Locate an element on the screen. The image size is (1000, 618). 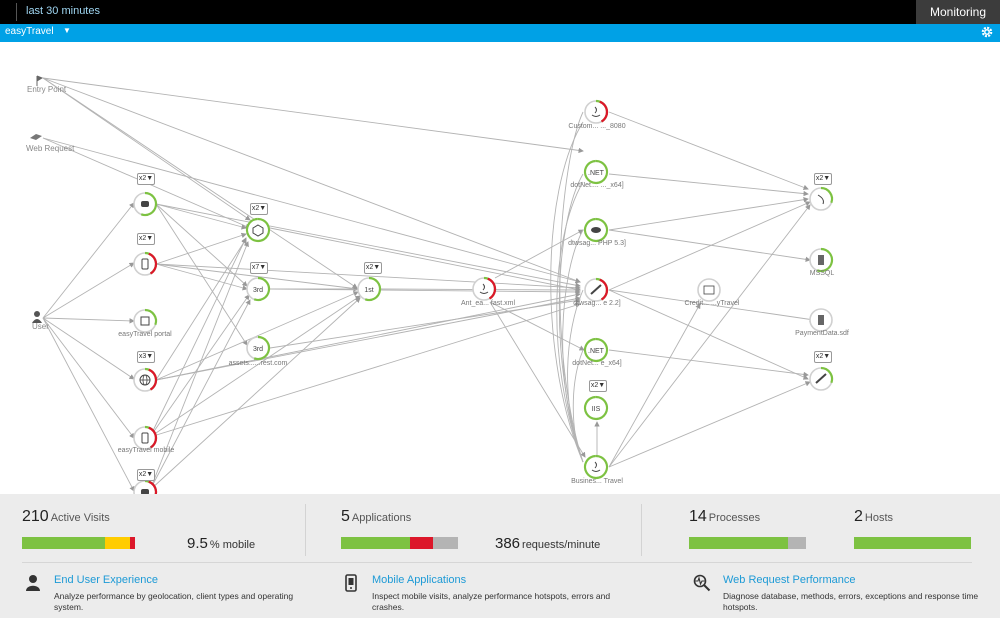
feature-title: End User Experience is located at coordinates (106, 580).